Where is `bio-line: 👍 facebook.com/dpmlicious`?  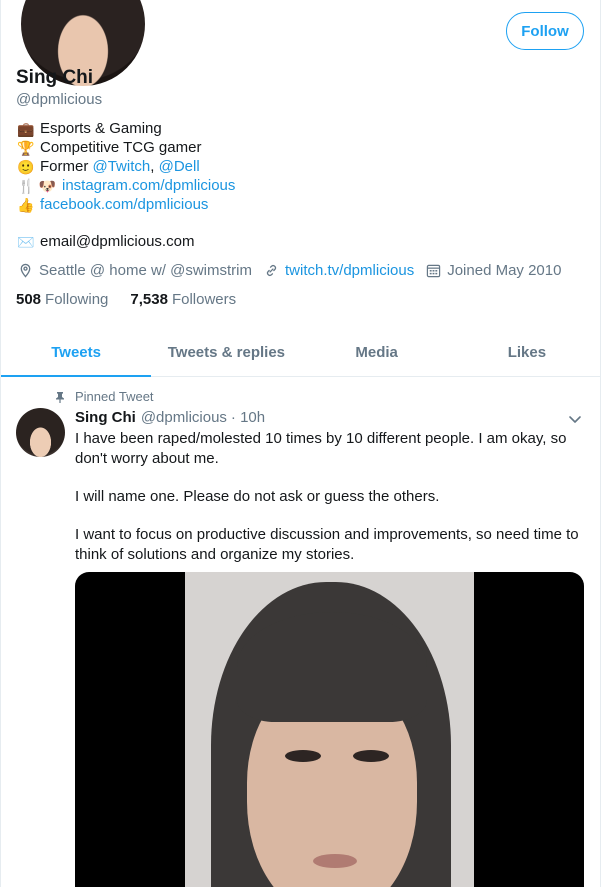 bio-line: 👍 facebook.com/dpmlicious is located at coordinates (126, 204).